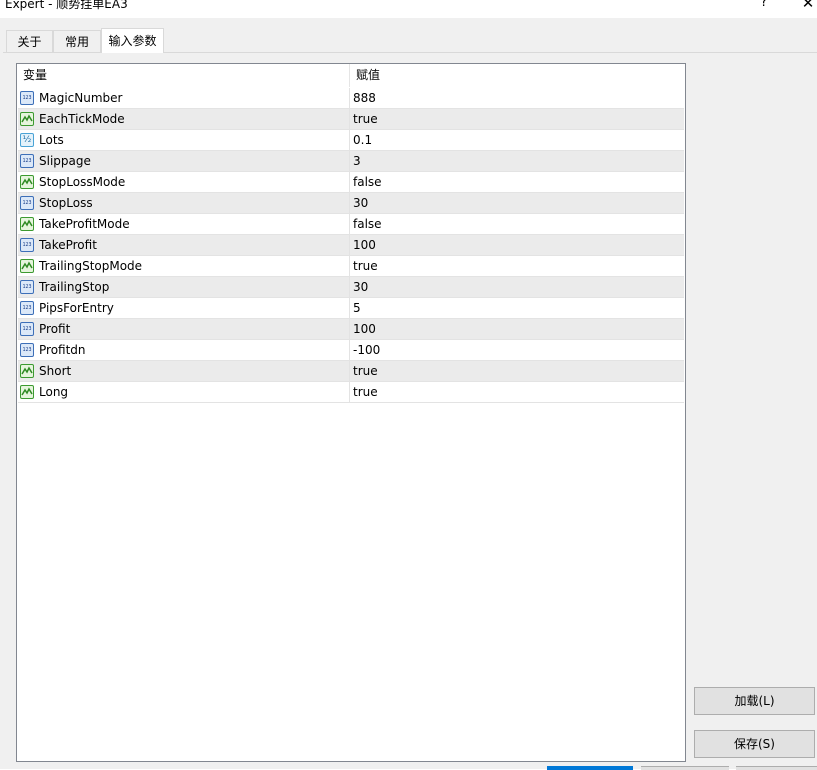 The height and width of the screenshot is (770, 817). Describe the element at coordinates (754, 701) in the screenshot. I see `load-button: 加载(L)` at that location.